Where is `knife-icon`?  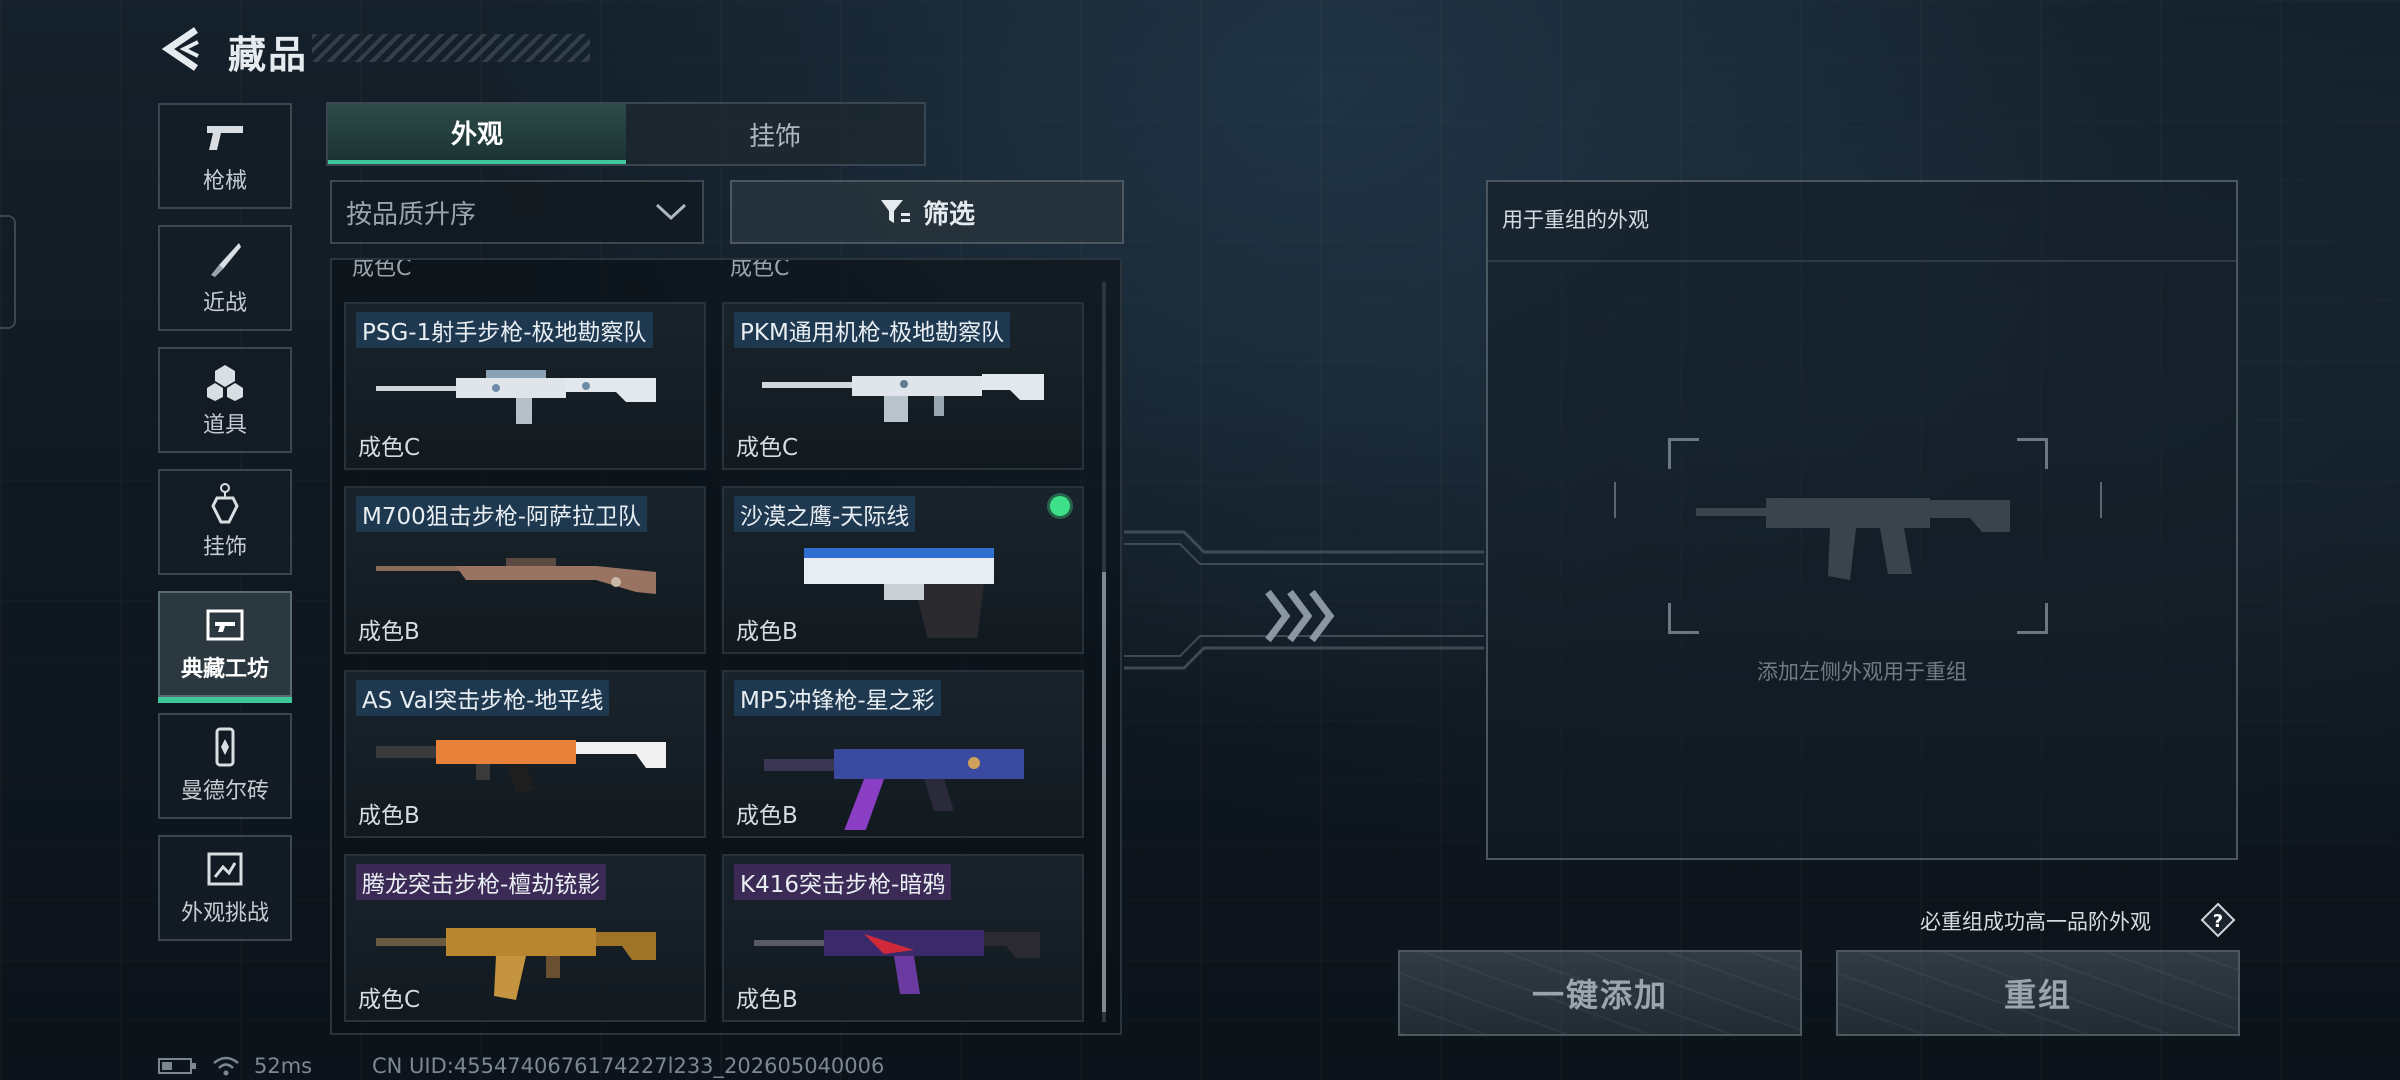 knife-icon is located at coordinates (225, 259).